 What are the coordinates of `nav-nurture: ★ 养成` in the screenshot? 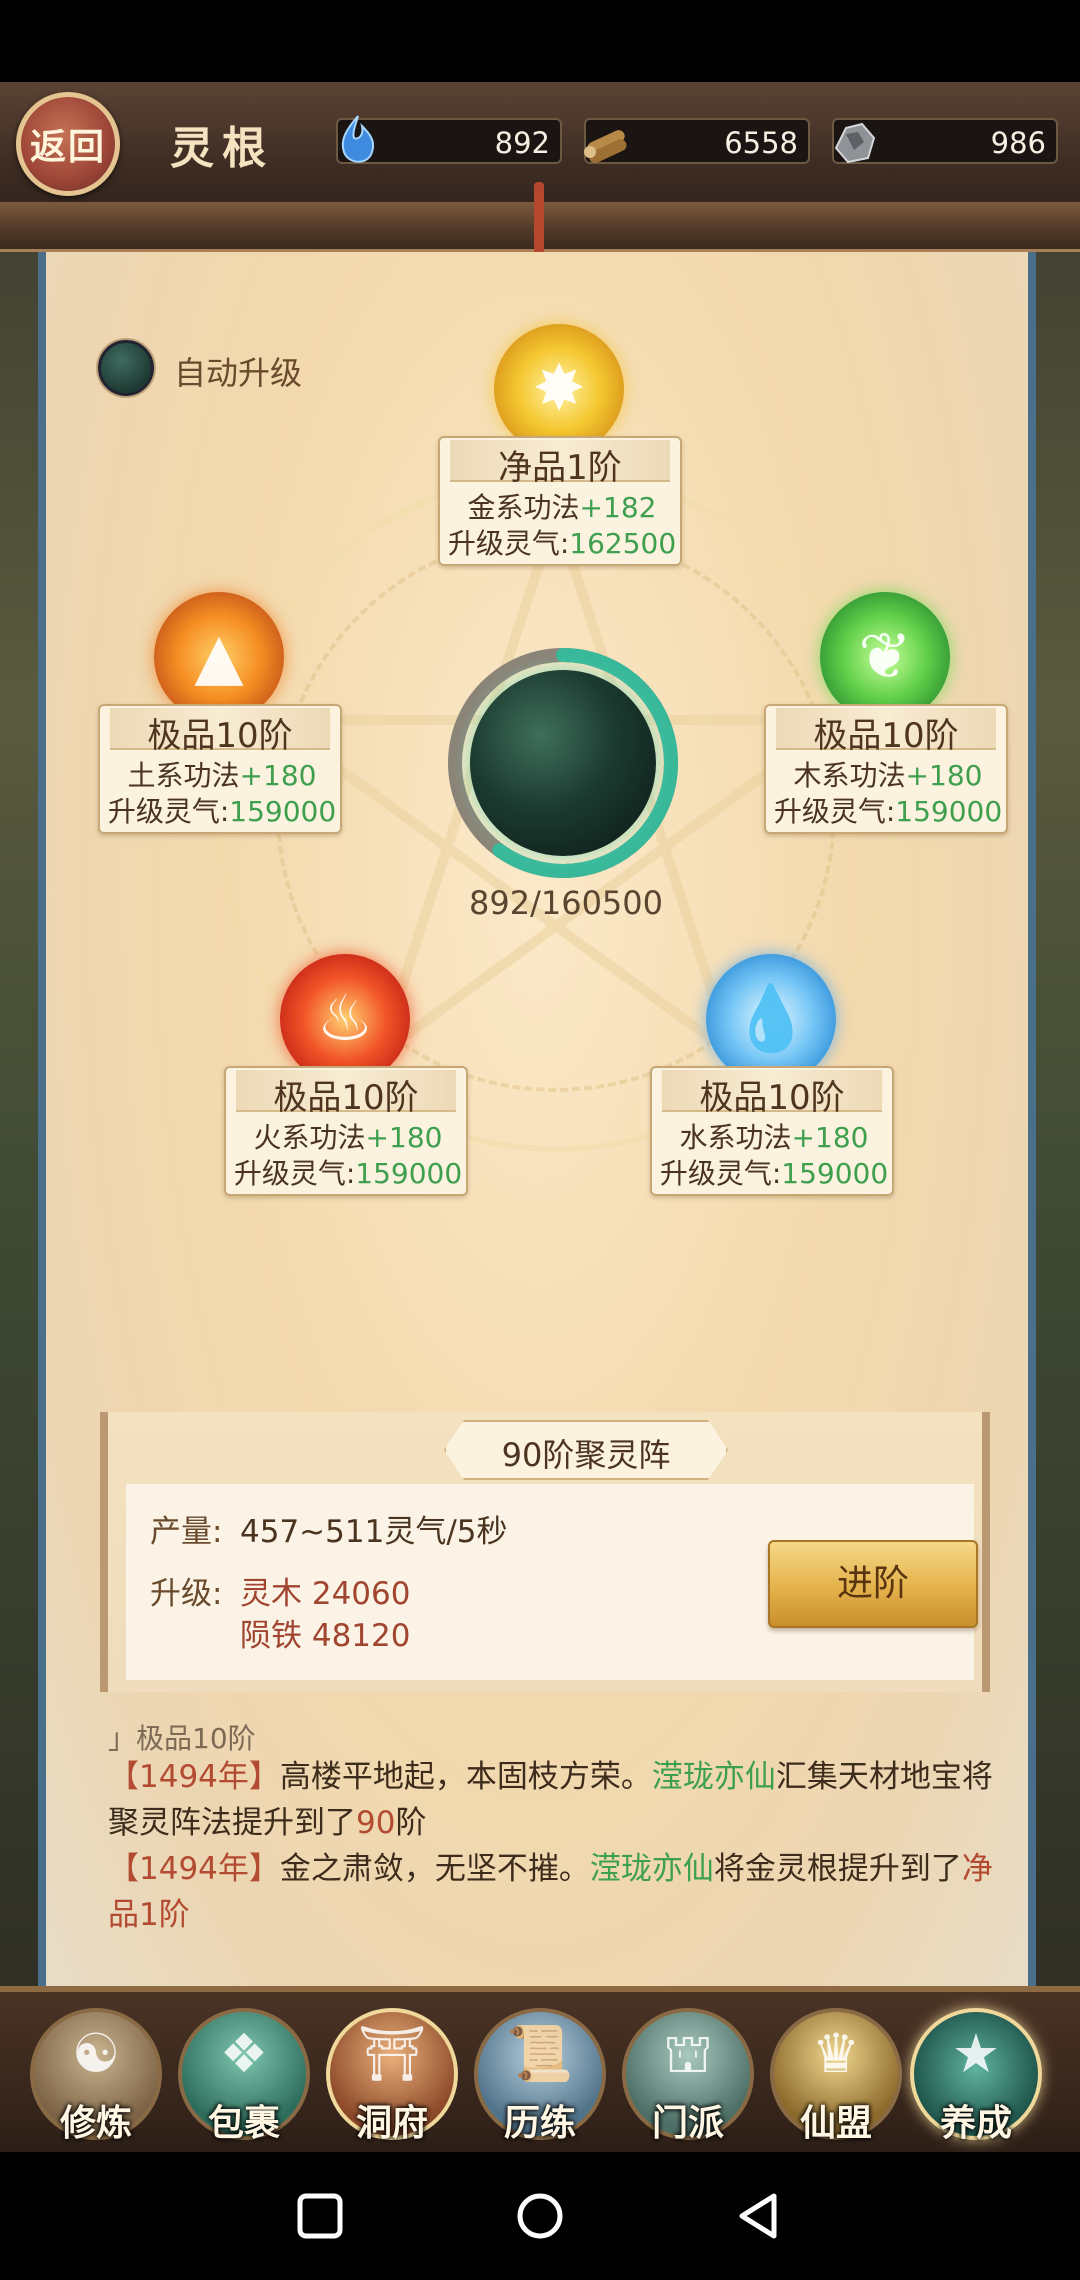 It's located at (976, 2078).